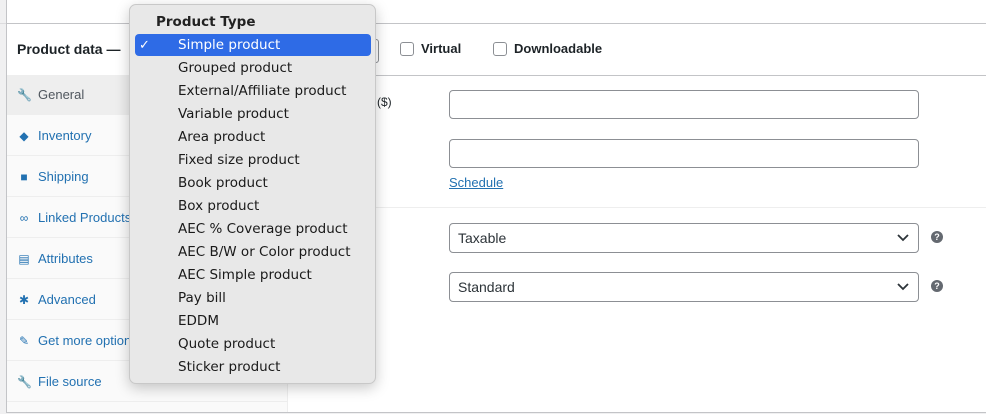 The image size is (986, 414). Describe the element at coordinates (229, 45) in the screenshot. I see `dropdown-option-label: Simple product` at that location.